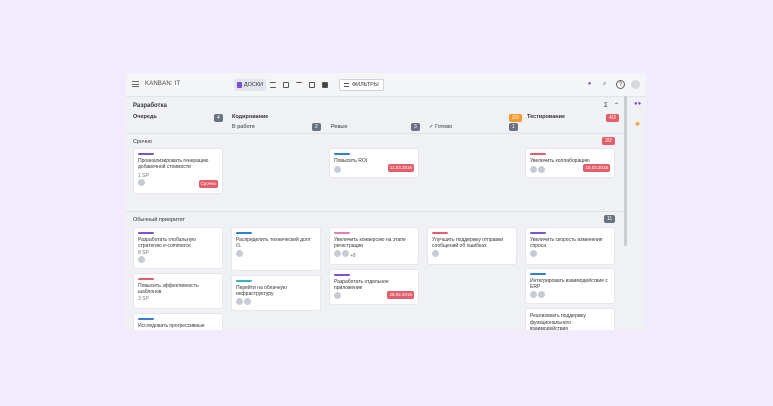 This screenshot has width=773, height=406. Describe the element at coordinates (400, 294) in the screenshot. I see `due-date-badge: 28.02.2016` at that location.